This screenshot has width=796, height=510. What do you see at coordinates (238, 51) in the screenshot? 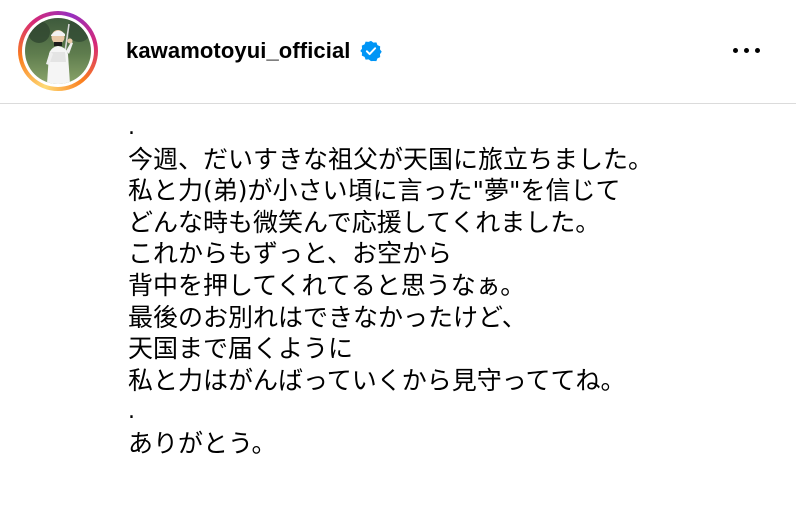
I see `username-link: kawamotoyui_official` at bounding box center [238, 51].